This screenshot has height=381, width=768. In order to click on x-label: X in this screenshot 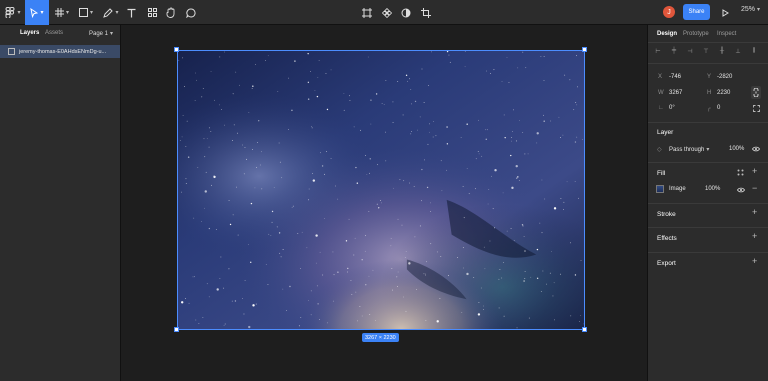, I will do `click(660, 77)`.